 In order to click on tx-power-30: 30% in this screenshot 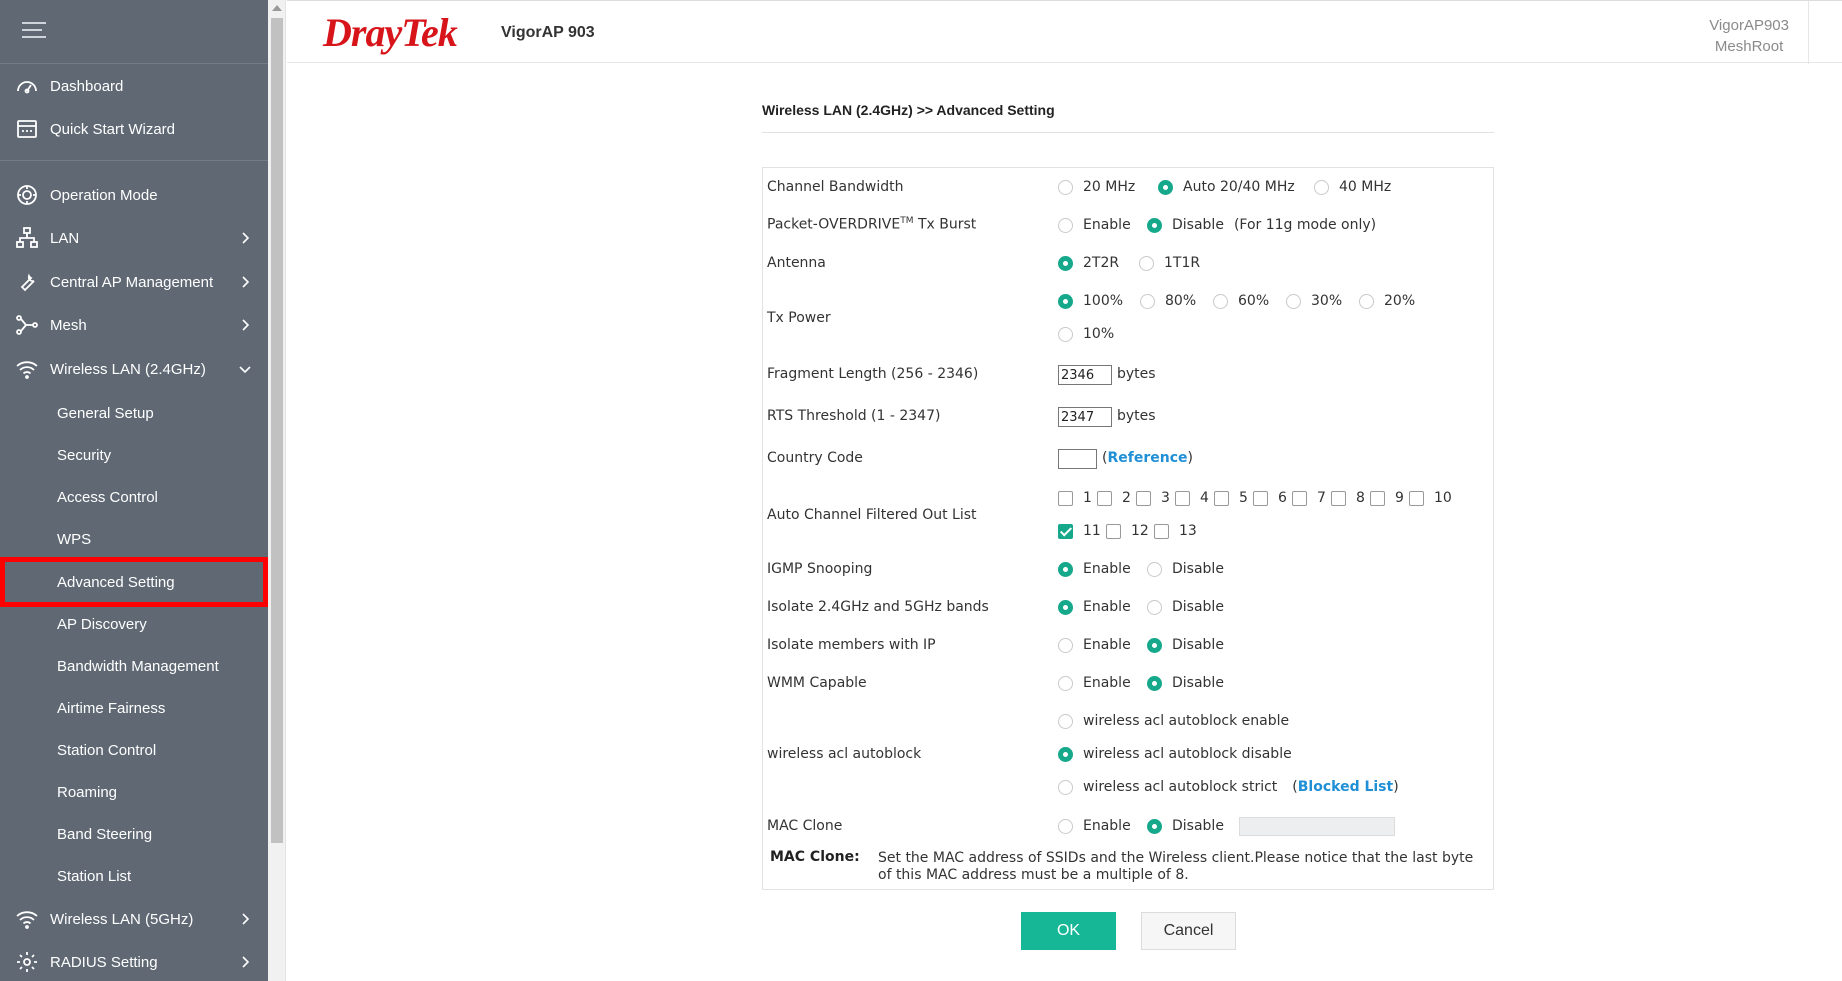, I will do `click(1314, 301)`.